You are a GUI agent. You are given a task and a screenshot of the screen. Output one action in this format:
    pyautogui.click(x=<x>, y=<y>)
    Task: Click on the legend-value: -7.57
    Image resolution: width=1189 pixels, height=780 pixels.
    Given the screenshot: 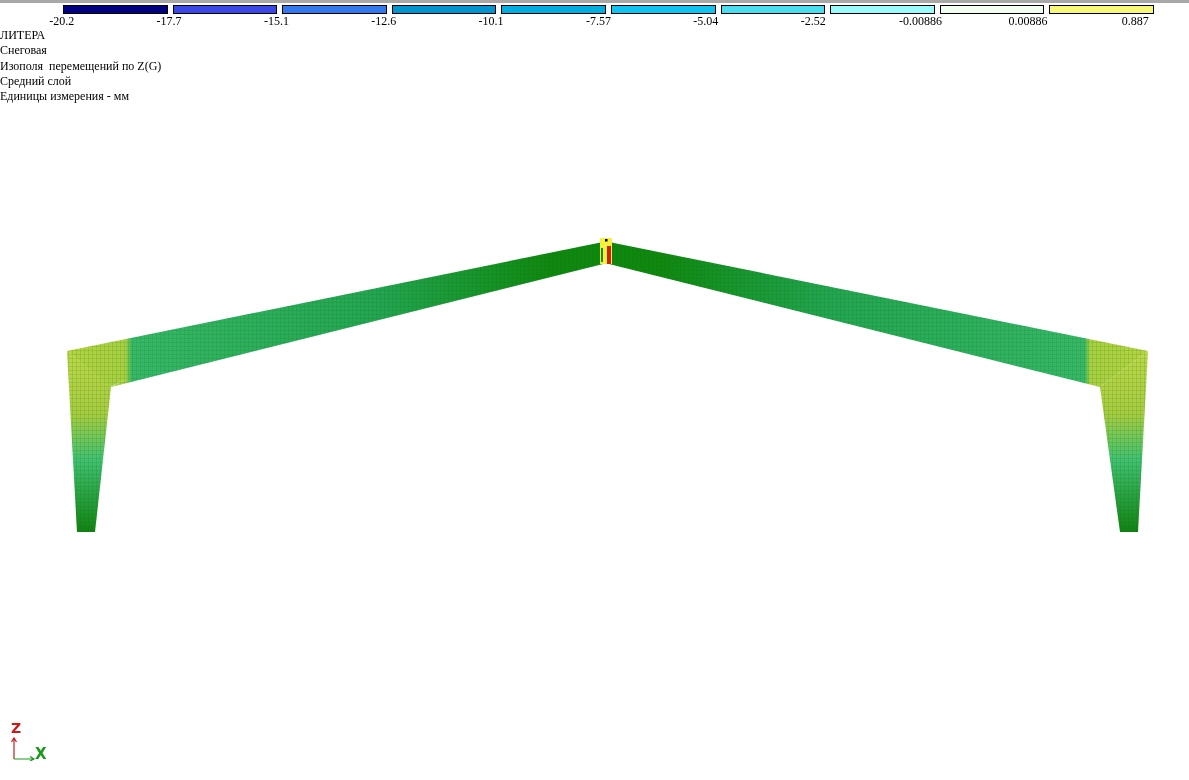 What is the action you would take?
    pyautogui.click(x=598, y=21)
    